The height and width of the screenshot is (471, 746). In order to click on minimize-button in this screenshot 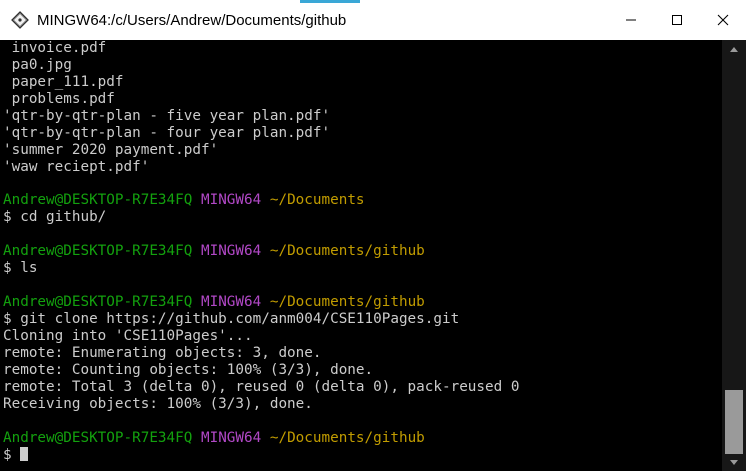, I will do `click(631, 20)`.